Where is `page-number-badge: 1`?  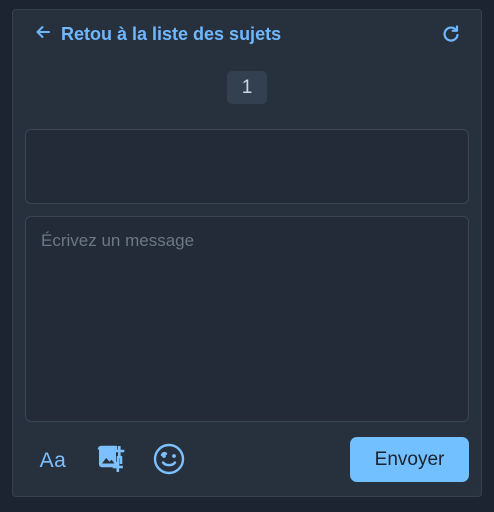
page-number-badge: 1 is located at coordinates (247, 87).